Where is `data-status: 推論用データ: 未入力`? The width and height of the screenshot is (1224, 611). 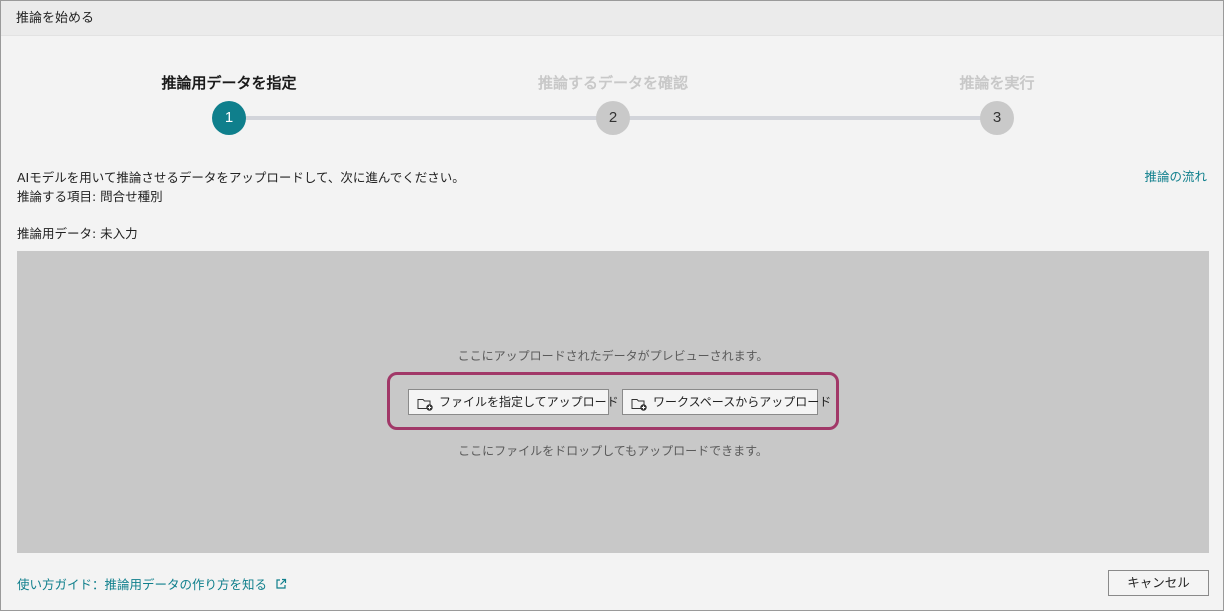
data-status: 推論用データ: 未入力 is located at coordinates (77, 233).